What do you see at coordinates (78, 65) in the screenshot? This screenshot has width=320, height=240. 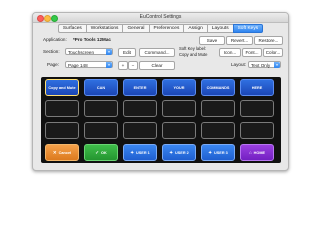 I see `page-select-value: Page 148` at bounding box center [78, 65].